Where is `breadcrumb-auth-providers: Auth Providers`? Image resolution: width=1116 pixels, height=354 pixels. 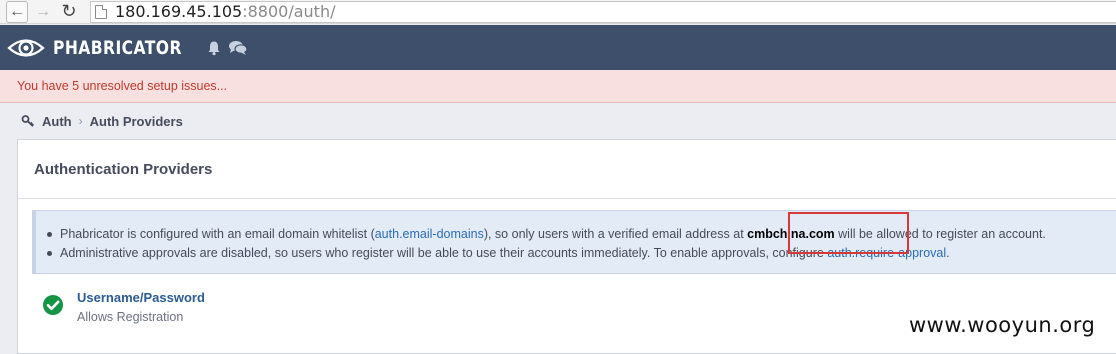
breadcrumb-auth-providers: Auth Providers is located at coordinates (136, 121).